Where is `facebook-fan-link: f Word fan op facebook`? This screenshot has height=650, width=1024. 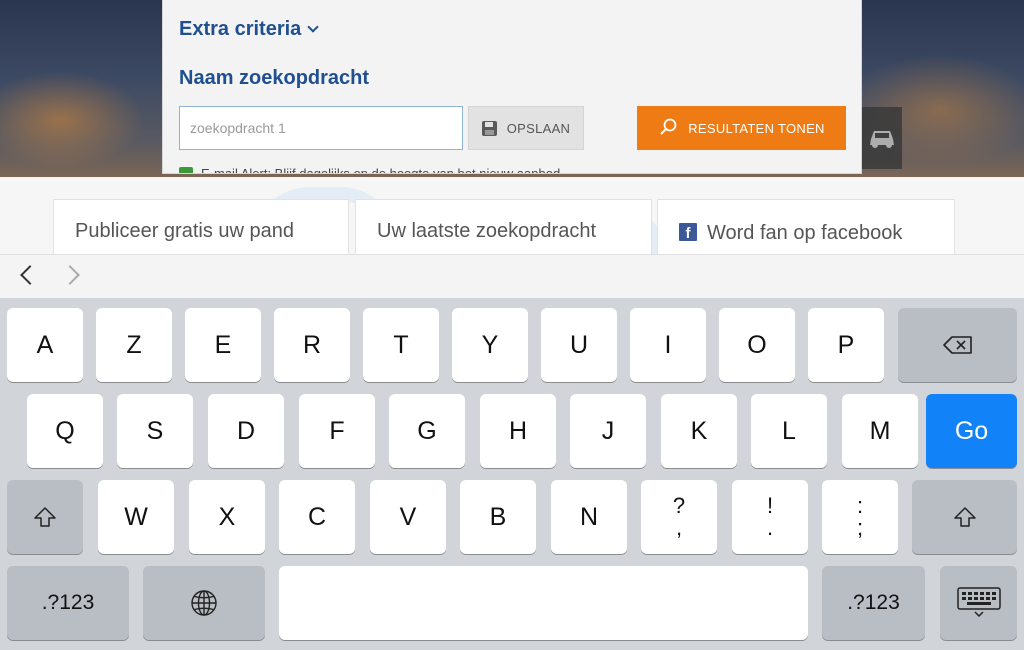
facebook-fan-link: f Word fan op facebook is located at coordinates (806, 228).